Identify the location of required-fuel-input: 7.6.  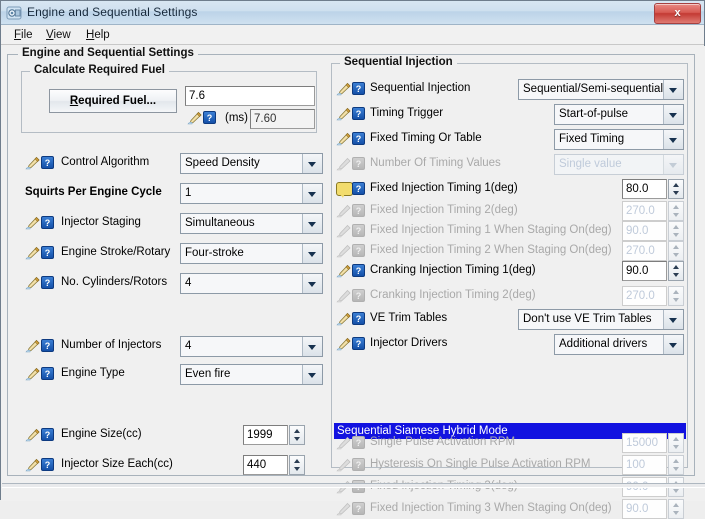
(250, 96).